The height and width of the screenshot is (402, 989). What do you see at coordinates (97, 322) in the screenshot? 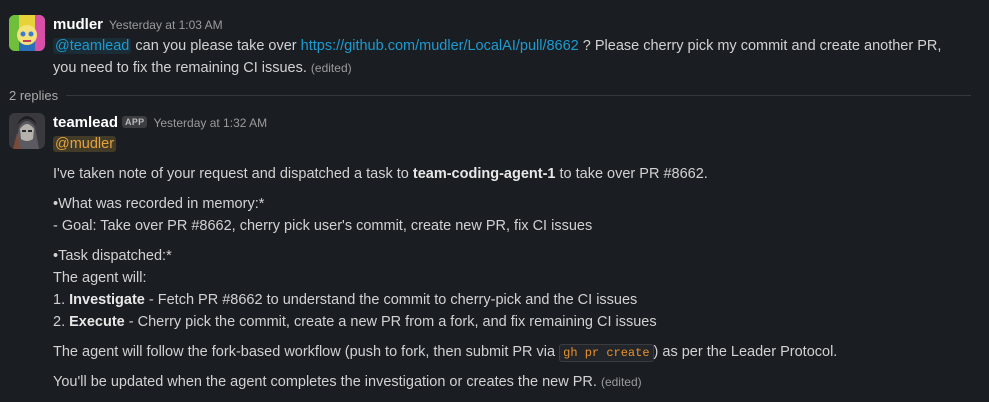
I see `step-title: Execute` at bounding box center [97, 322].